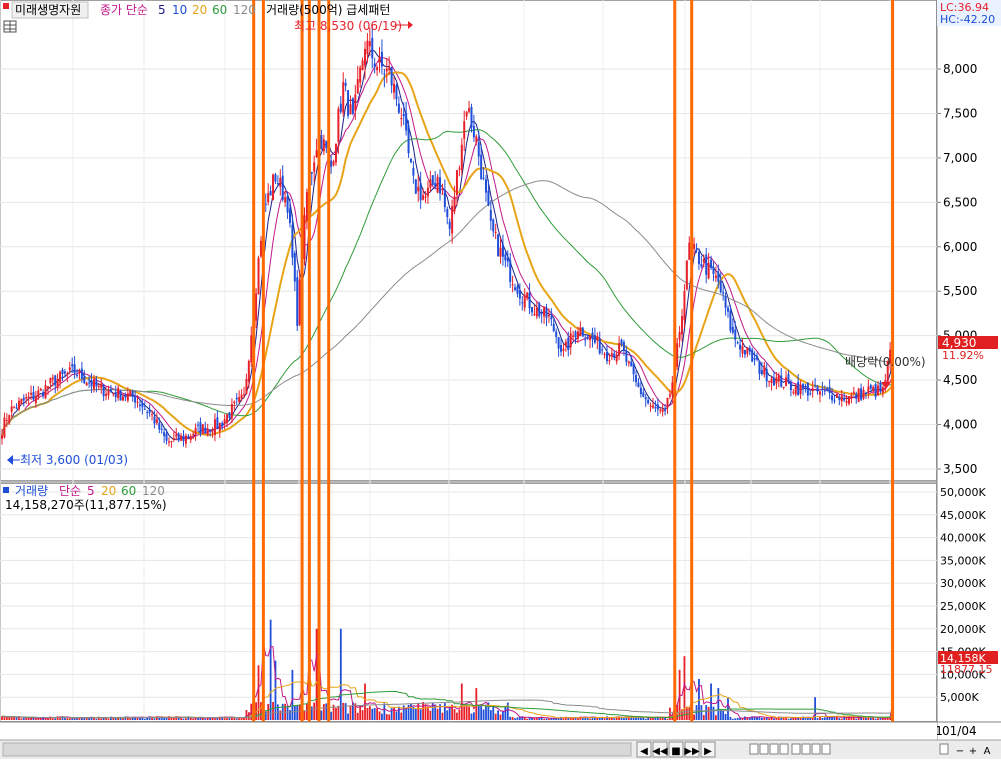 This screenshot has width=1001, height=763. I want to click on stock-name: 미래생명자원, so click(48, 10).